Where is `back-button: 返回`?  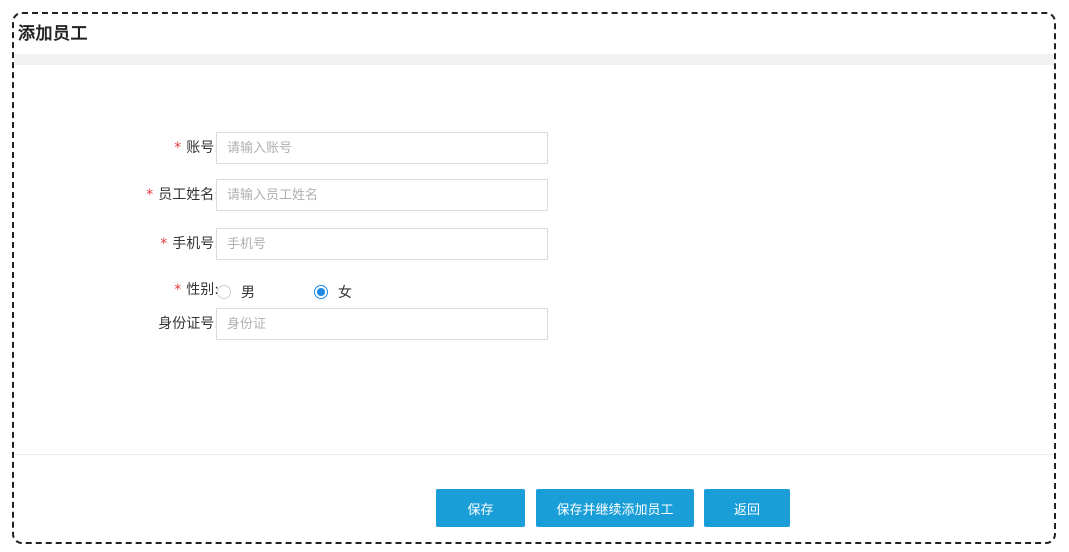
back-button: 返回 is located at coordinates (747, 508).